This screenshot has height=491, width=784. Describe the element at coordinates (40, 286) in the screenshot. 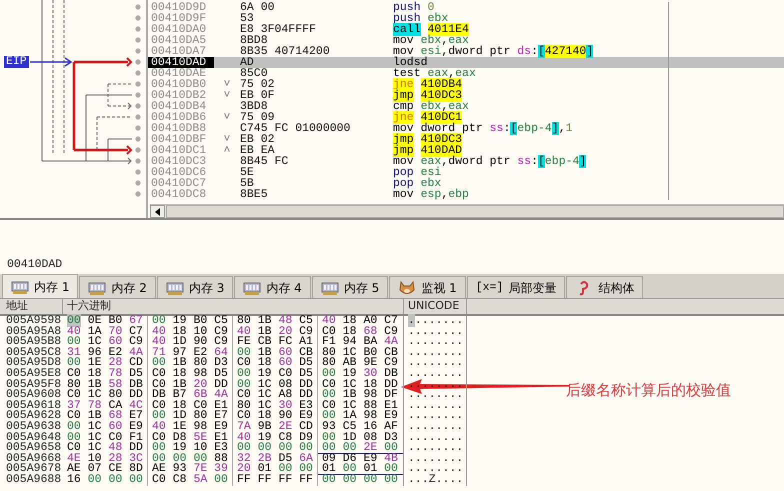

I see `tab: 内存 1` at that location.